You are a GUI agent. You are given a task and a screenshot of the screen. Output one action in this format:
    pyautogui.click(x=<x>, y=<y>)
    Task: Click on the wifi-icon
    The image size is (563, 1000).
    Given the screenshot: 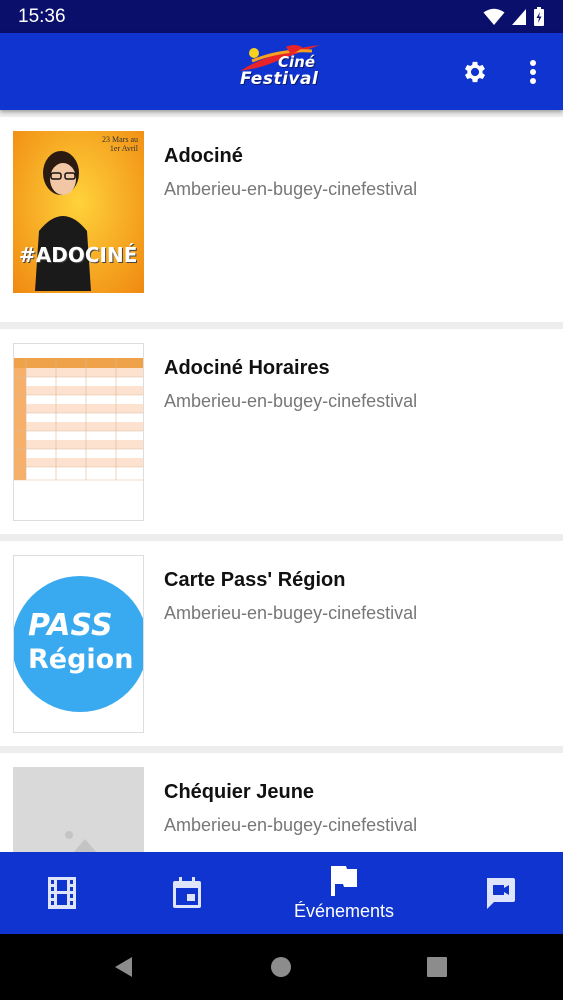 What is the action you would take?
    pyautogui.click(x=494, y=16)
    